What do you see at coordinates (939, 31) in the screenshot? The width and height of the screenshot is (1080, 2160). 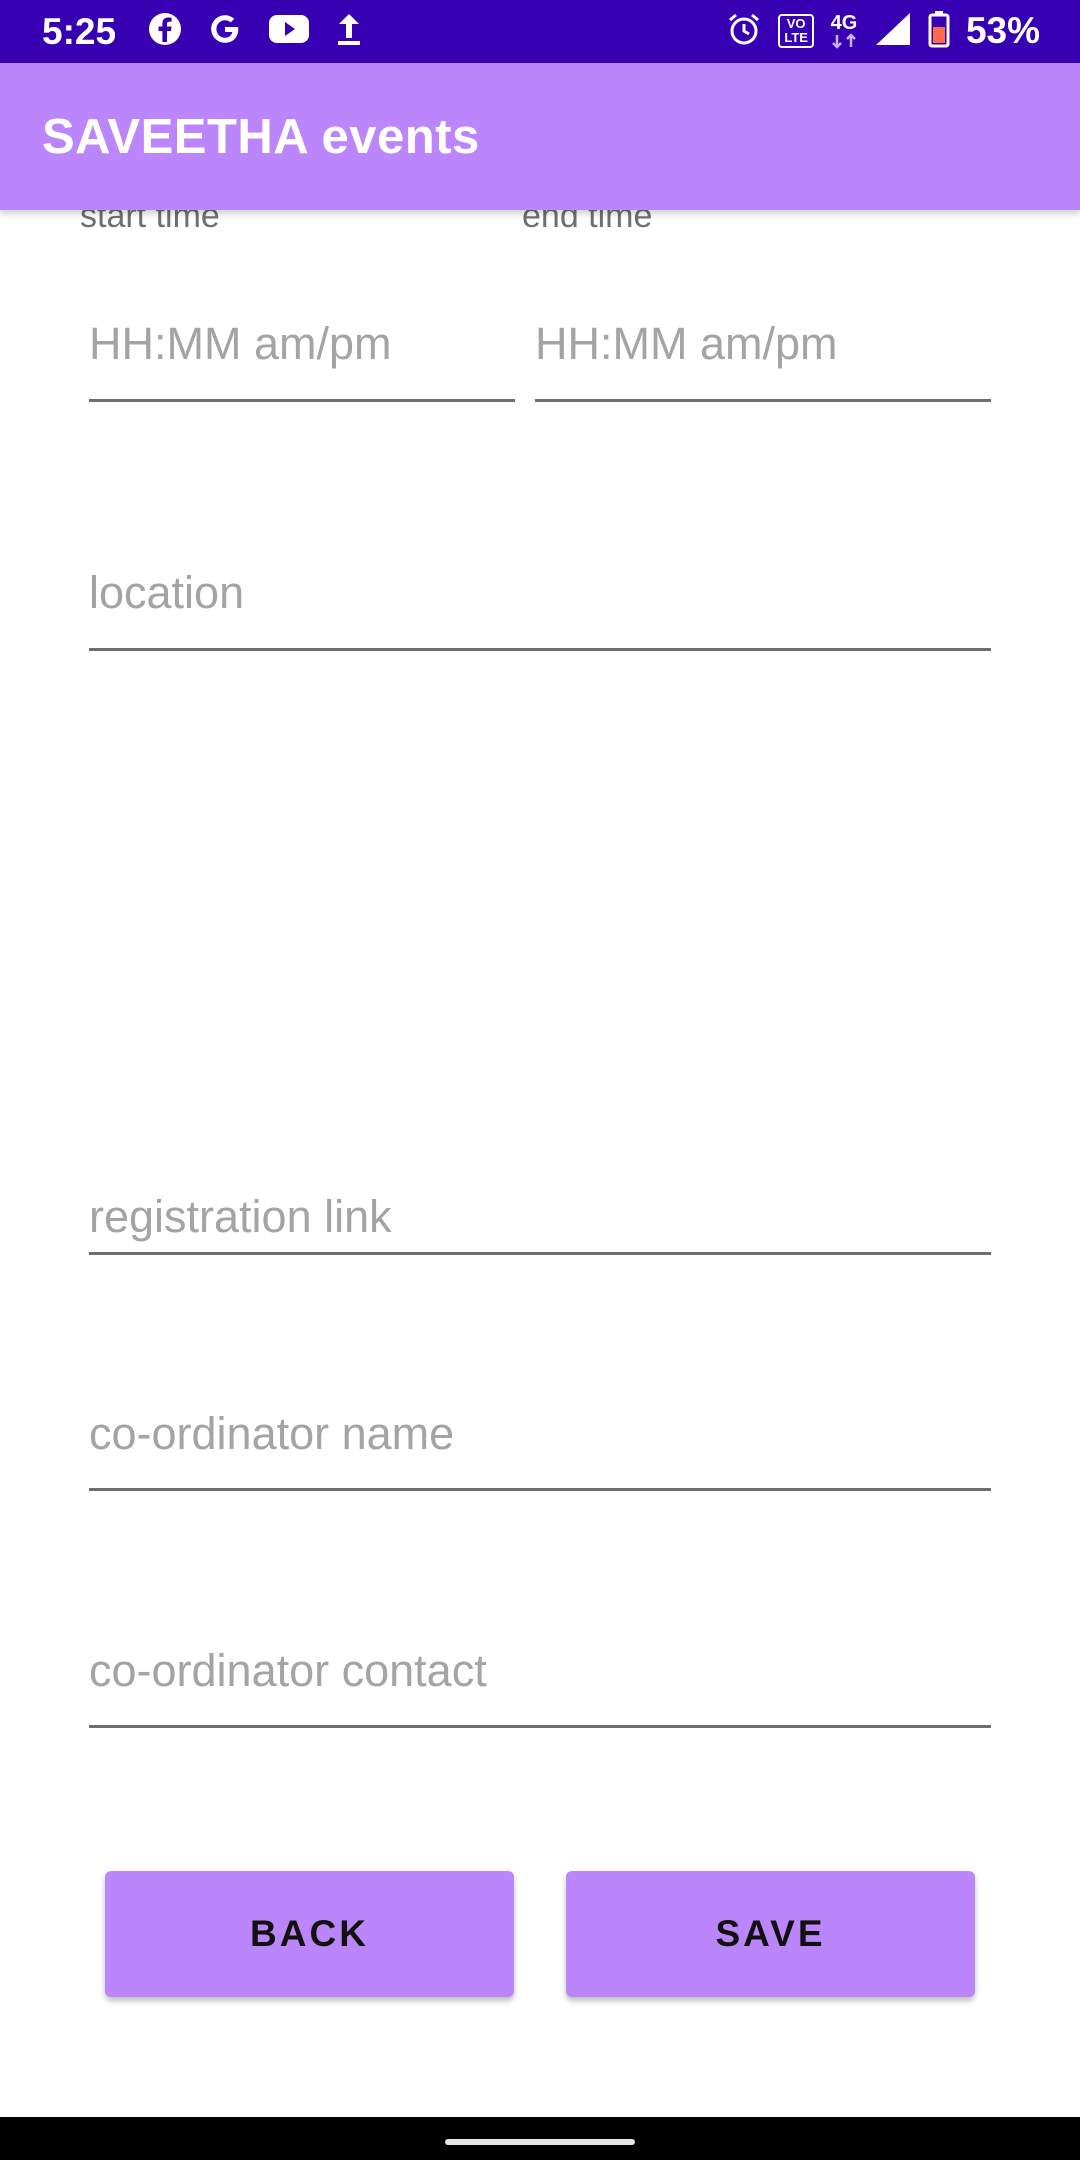 I see `battery-icon` at bounding box center [939, 31].